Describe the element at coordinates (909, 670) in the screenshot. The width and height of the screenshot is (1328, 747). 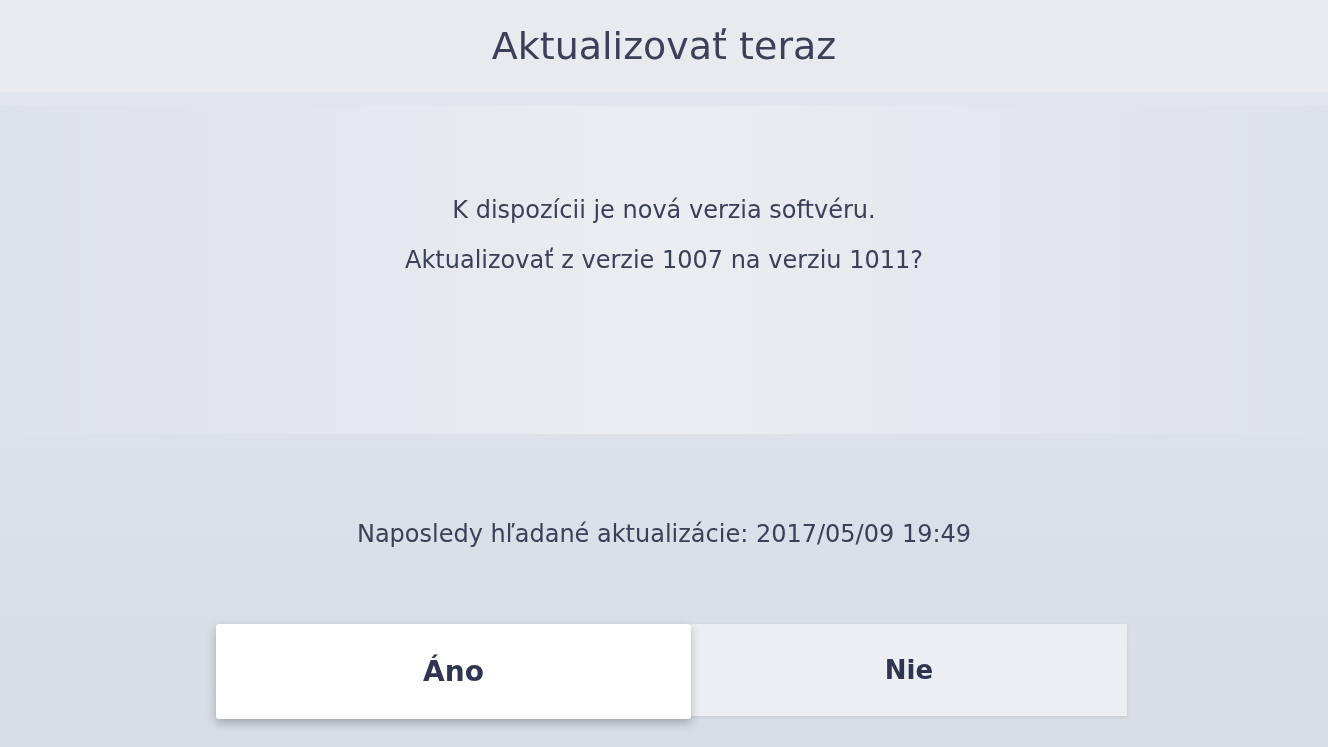
I see `dialog-button: Nie` at that location.